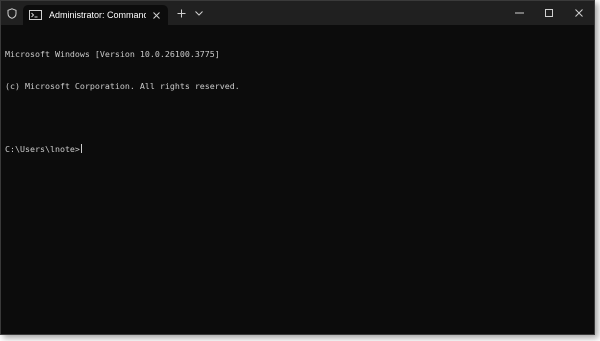 The height and width of the screenshot is (341, 600). What do you see at coordinates (36, 15) in the screenshot?
I see `cmd-icon` at bounding box center [36, 15].